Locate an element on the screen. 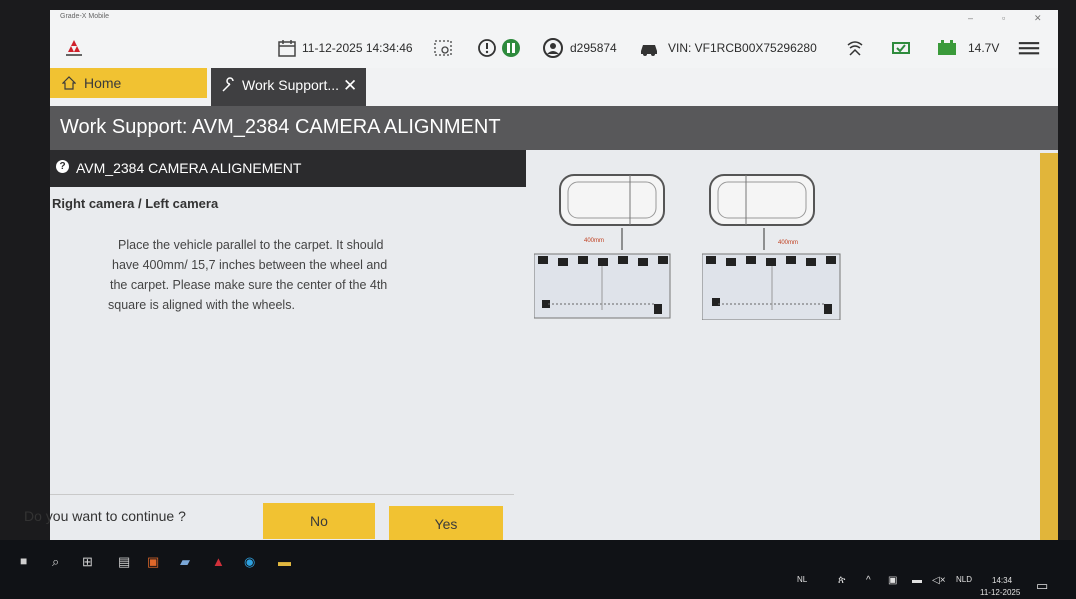 The image size is (1076, 599). yes-button: Yes is located at coordinates (446, 524).